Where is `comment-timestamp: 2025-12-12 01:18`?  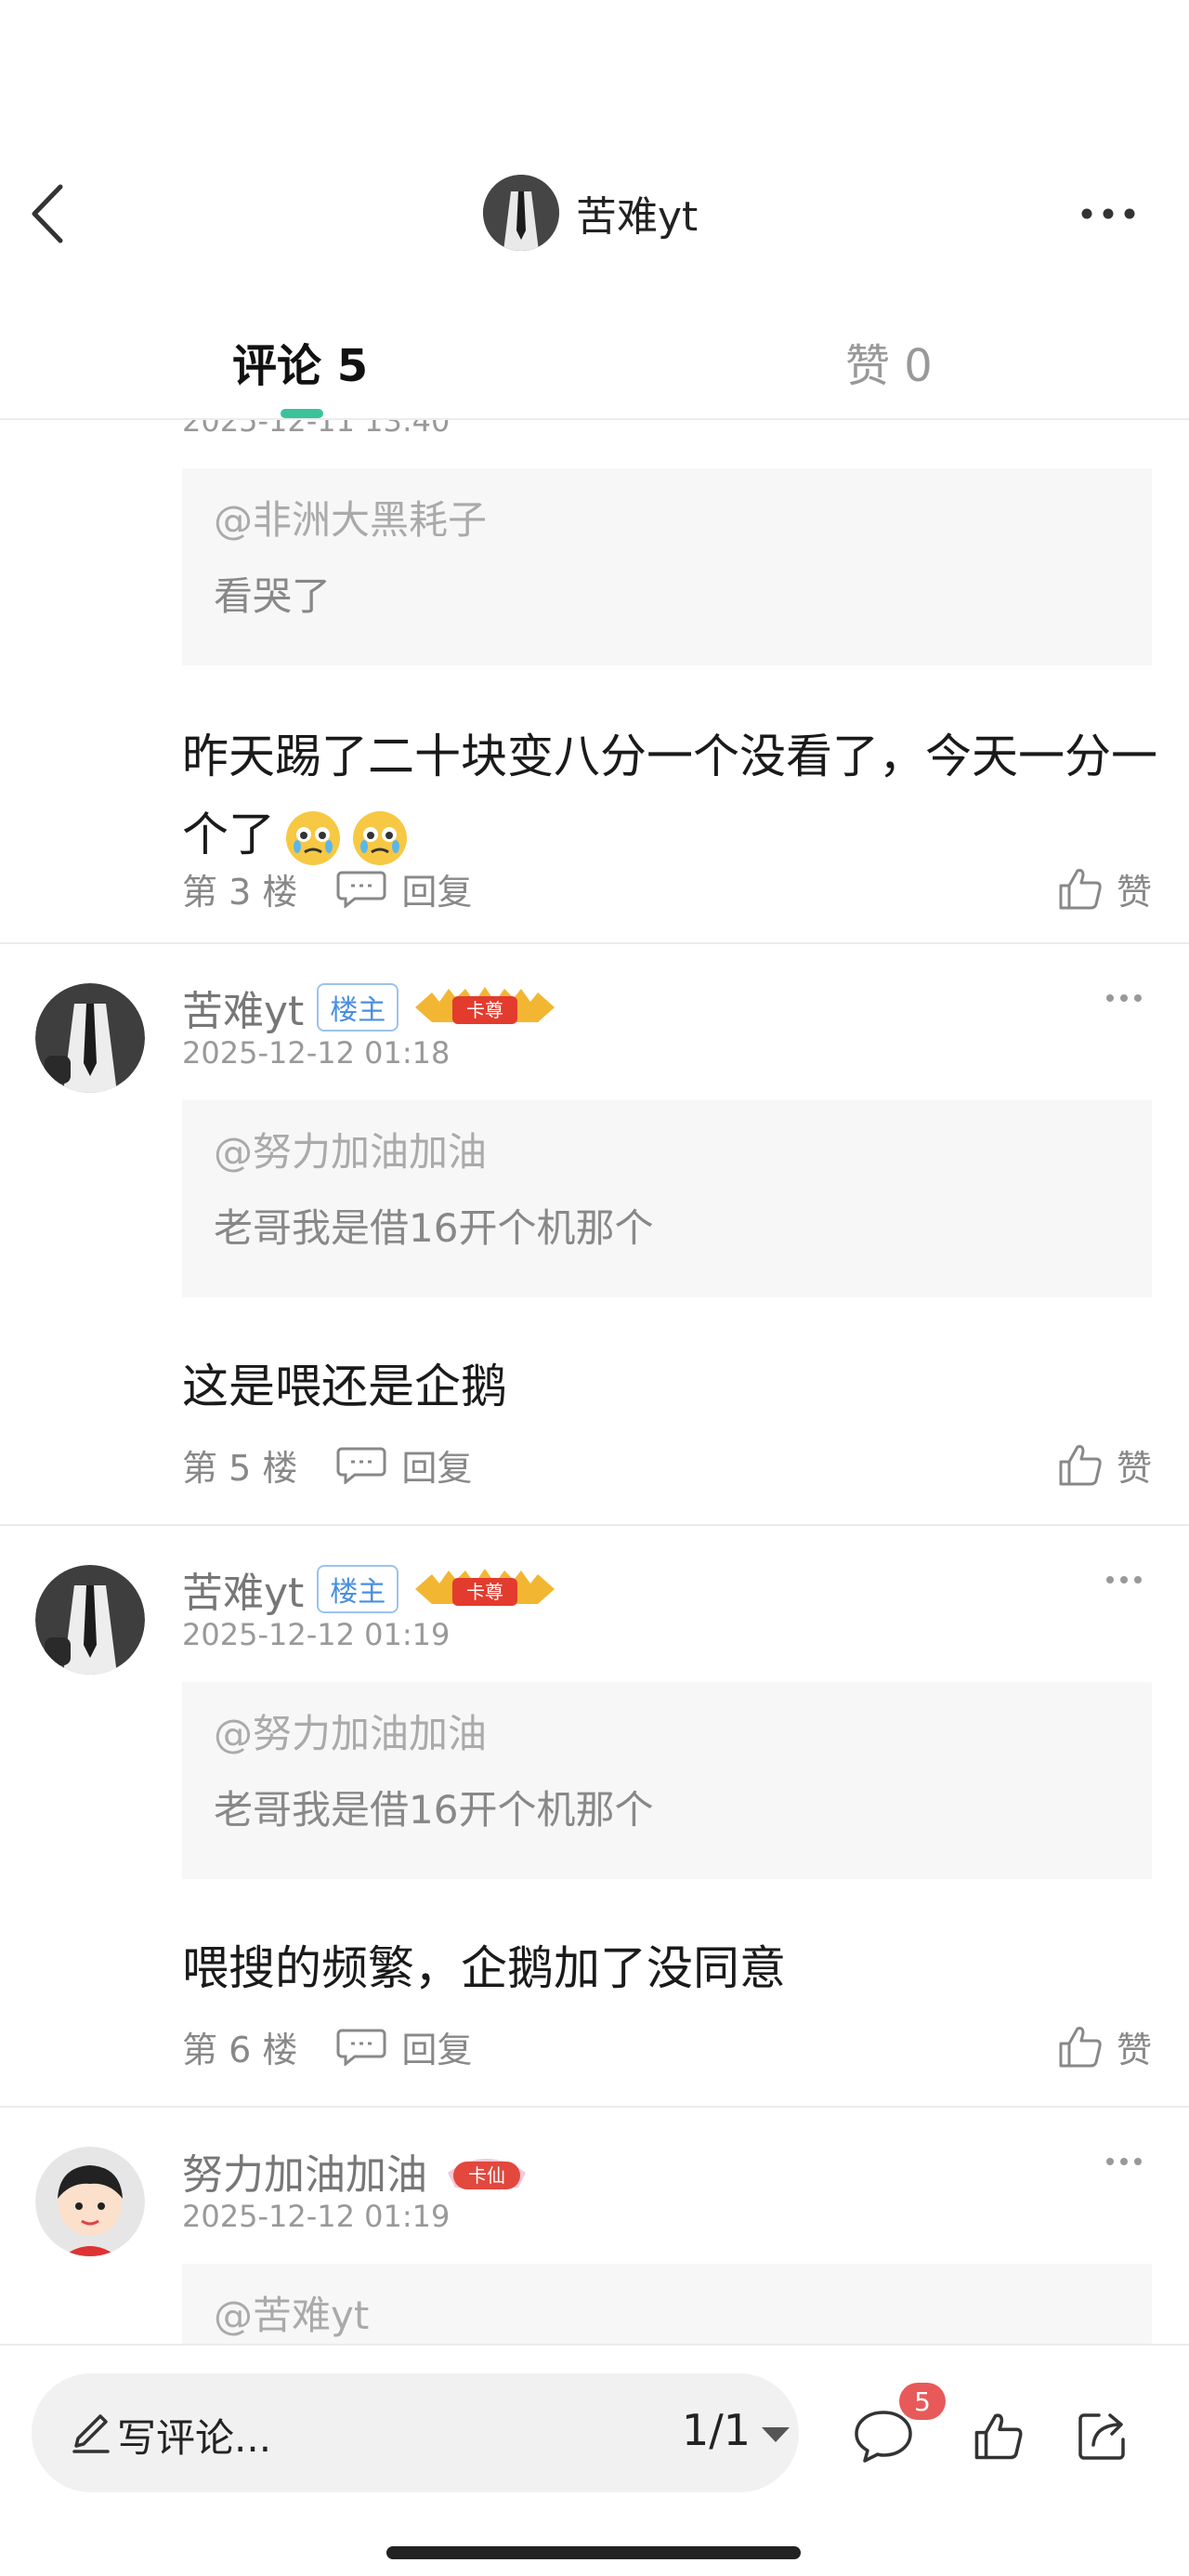 comment-timestamp: 2025-12-12 01:18 is located at coordinates (316, 1053).